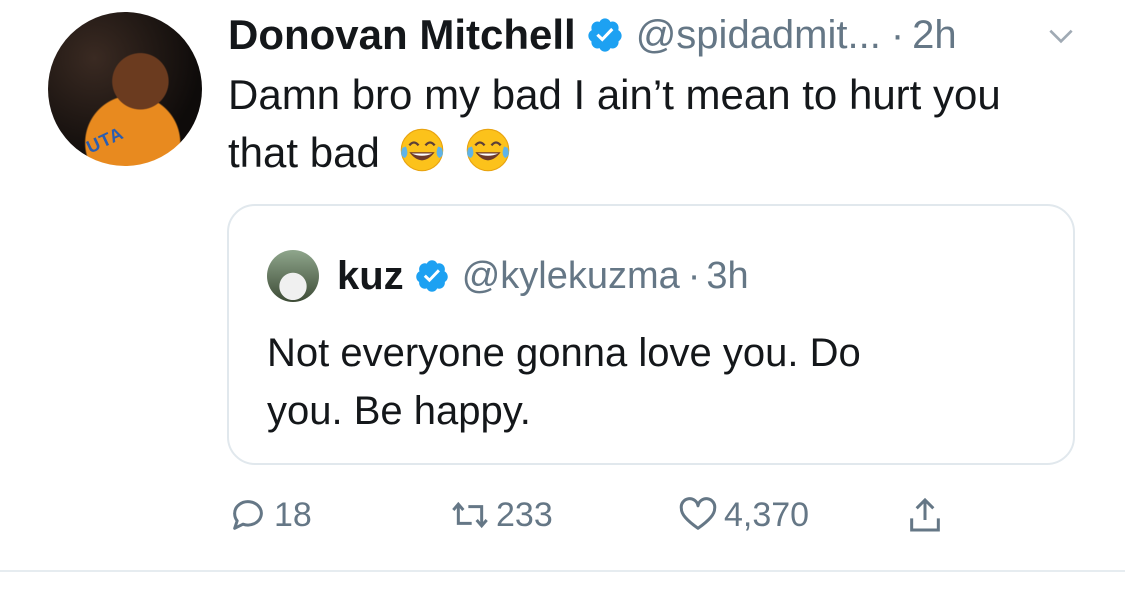  What do you see at coordinates (767, 514) in the screenshot?
I see `like-count: 4,370` at bounding box center [767, 514].